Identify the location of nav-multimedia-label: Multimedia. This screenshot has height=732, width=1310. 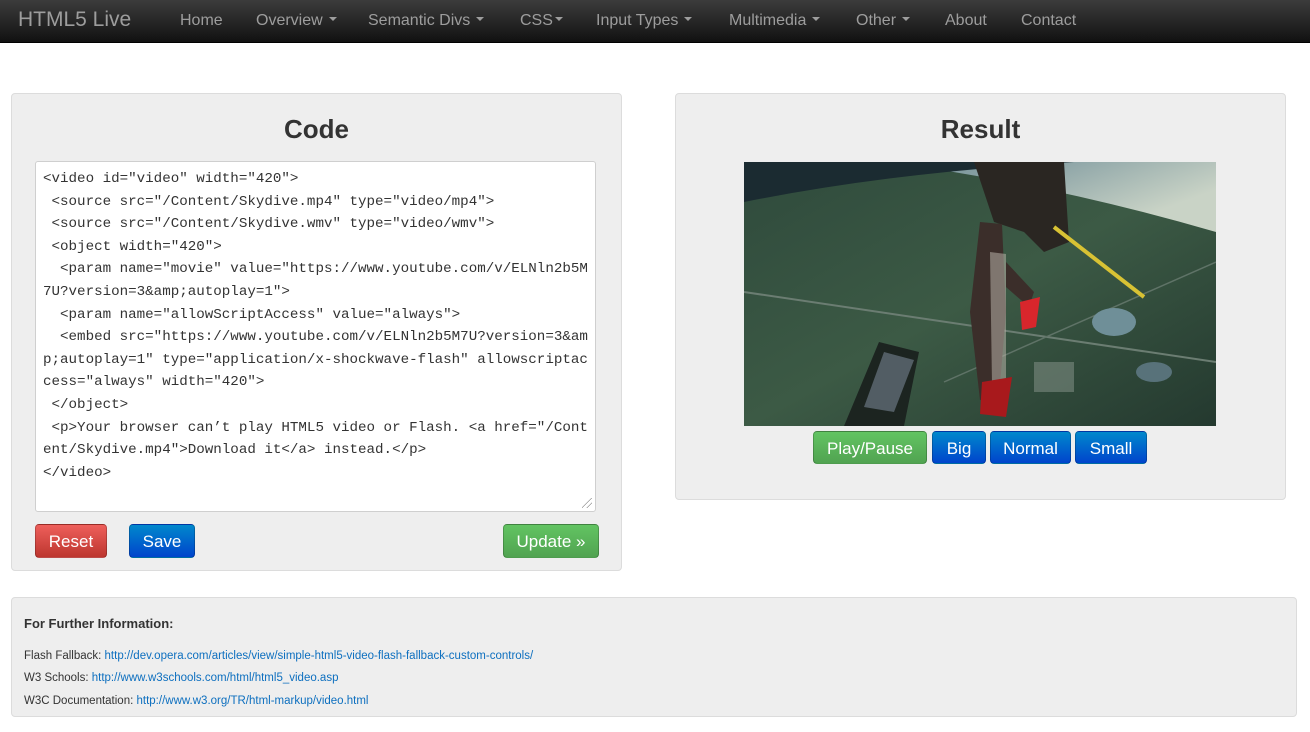
(768, 20).